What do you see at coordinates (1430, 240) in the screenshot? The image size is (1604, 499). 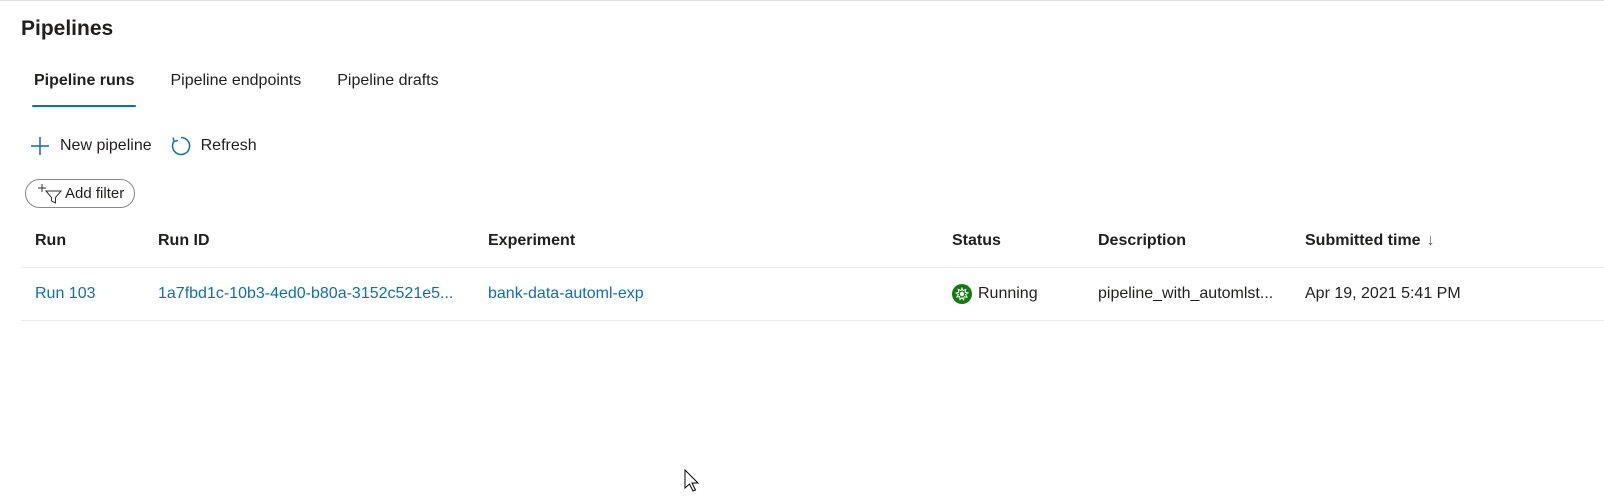 I see `sort-descending-icon: ↓` at bounding box center [1430, 240].